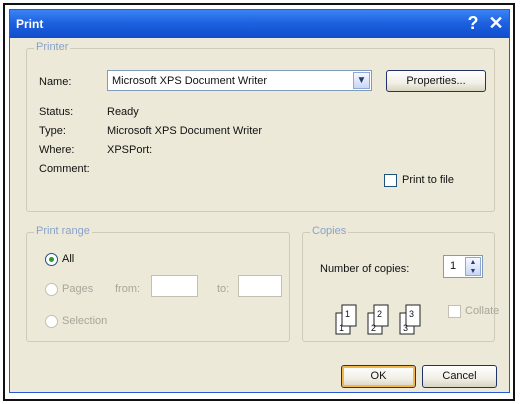  I want to click on print-pages-label: Pages, so click(77, 289).